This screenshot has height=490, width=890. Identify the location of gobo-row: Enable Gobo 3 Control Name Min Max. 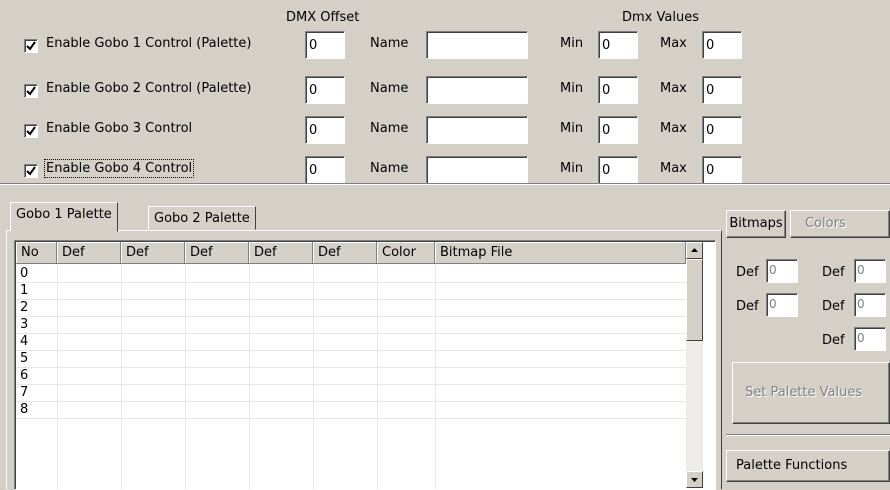
(445, 131).